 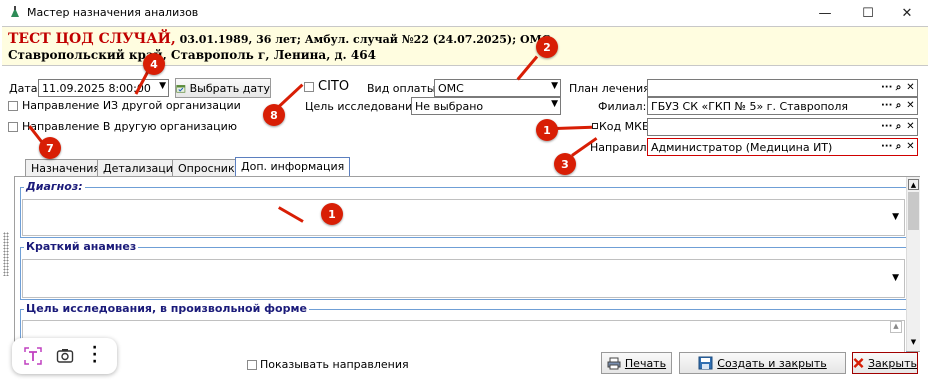 I want to click on payment-combo: ОМС ▼, so click(x=497, y=88).